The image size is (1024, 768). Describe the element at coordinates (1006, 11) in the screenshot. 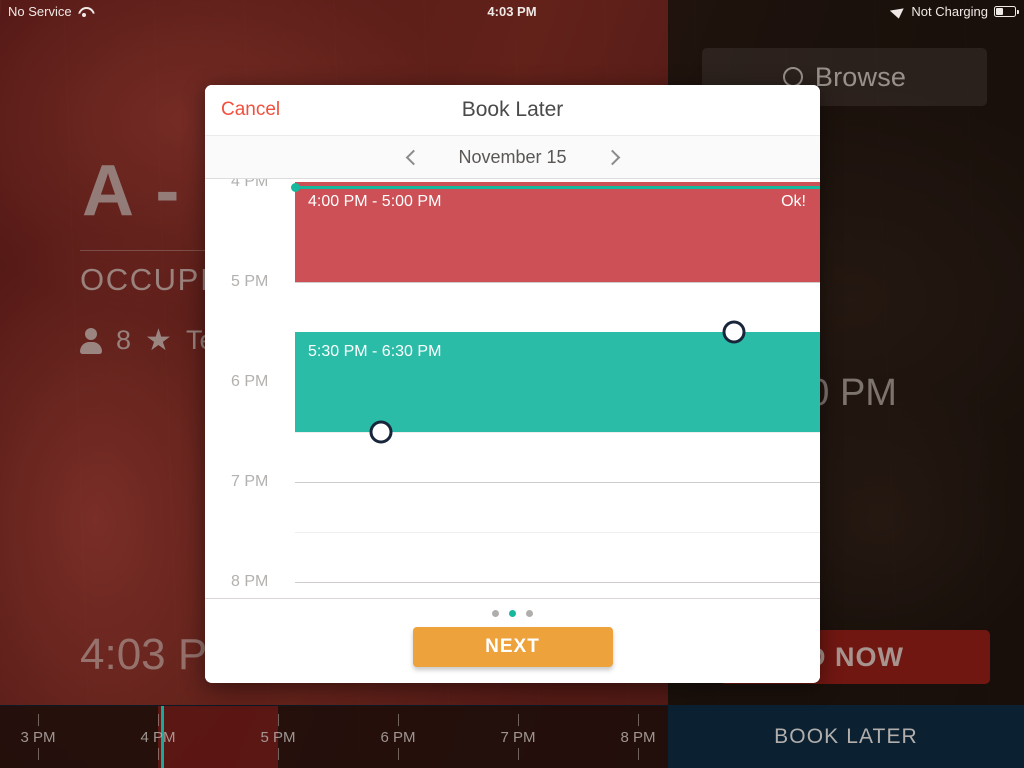

I see `battery-icon` at that location.